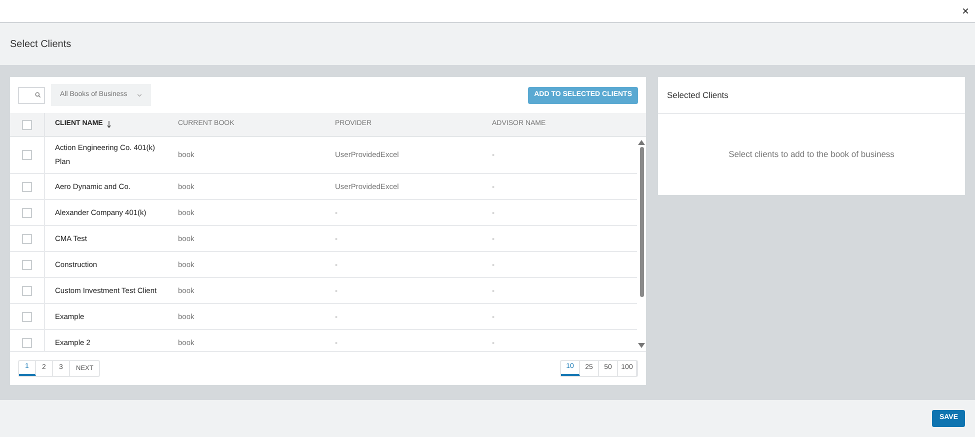  Describe the element at coordinates (697, 95) in the screenshot. I see `panel-title: Selected Clients` at that location.